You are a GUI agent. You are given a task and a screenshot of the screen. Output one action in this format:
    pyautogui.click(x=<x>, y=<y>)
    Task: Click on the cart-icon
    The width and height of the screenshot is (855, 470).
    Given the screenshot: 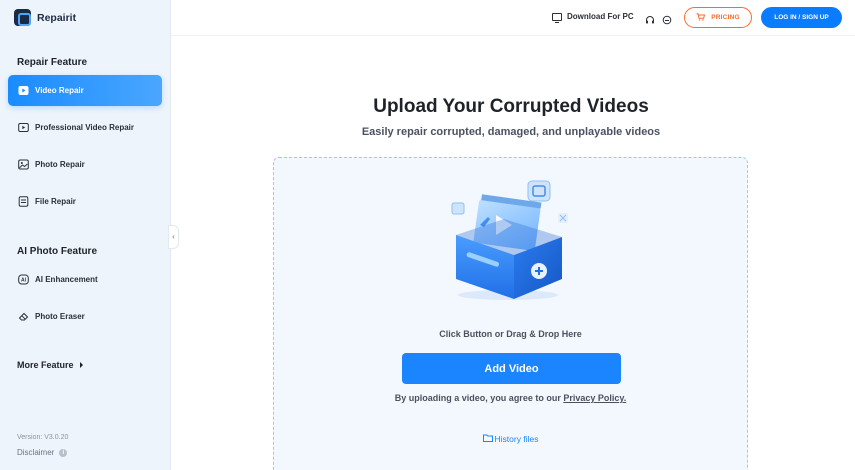 What is the action you would take?
    pyautogui.click(x=701, y=17)
    